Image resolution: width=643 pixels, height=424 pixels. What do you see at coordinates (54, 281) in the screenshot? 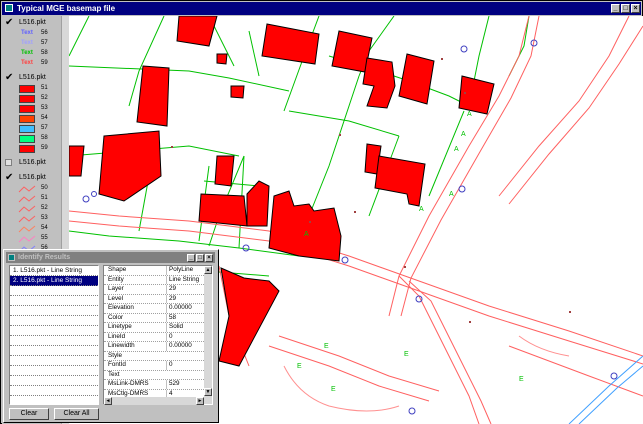
I see `identify-list-item: 2. L516.pkt - Line String` at bounding box center [54, 281].